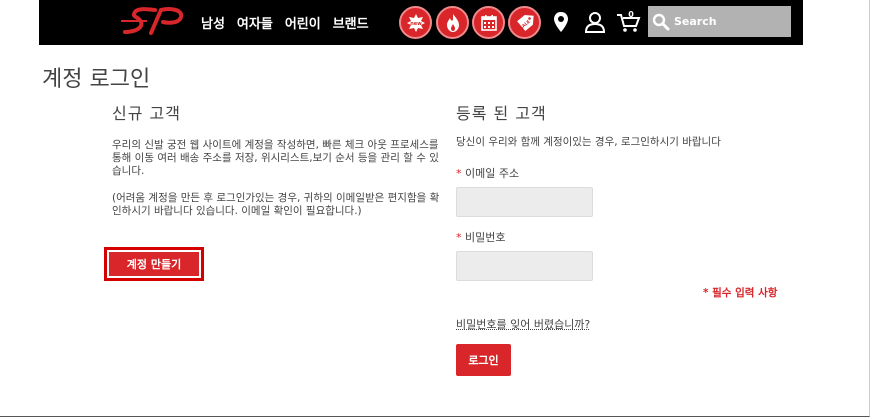 The image size is (870, 417). What do you see at coordinates (626, 237) in the screenshot?
I see `password-label: * 비밀번호` at bounding box center [626, 237].